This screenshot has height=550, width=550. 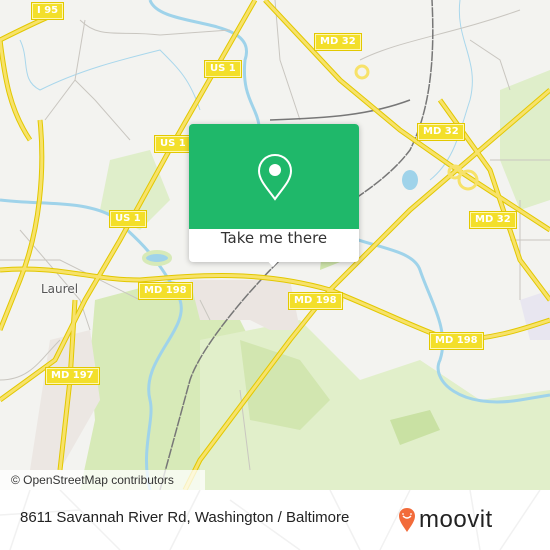 What do you see at coordinates (47, 11) in the screenshot?
I see `road-shield-i95: I 95` at bounding box center [47, 11].